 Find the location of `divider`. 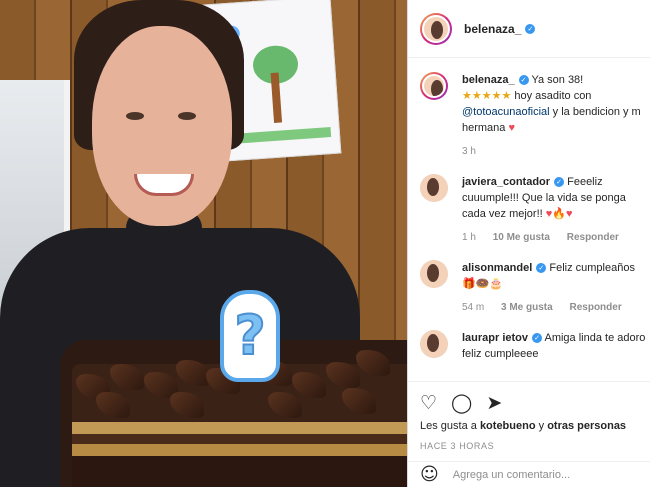

divider is located at coordinates (529, 381).